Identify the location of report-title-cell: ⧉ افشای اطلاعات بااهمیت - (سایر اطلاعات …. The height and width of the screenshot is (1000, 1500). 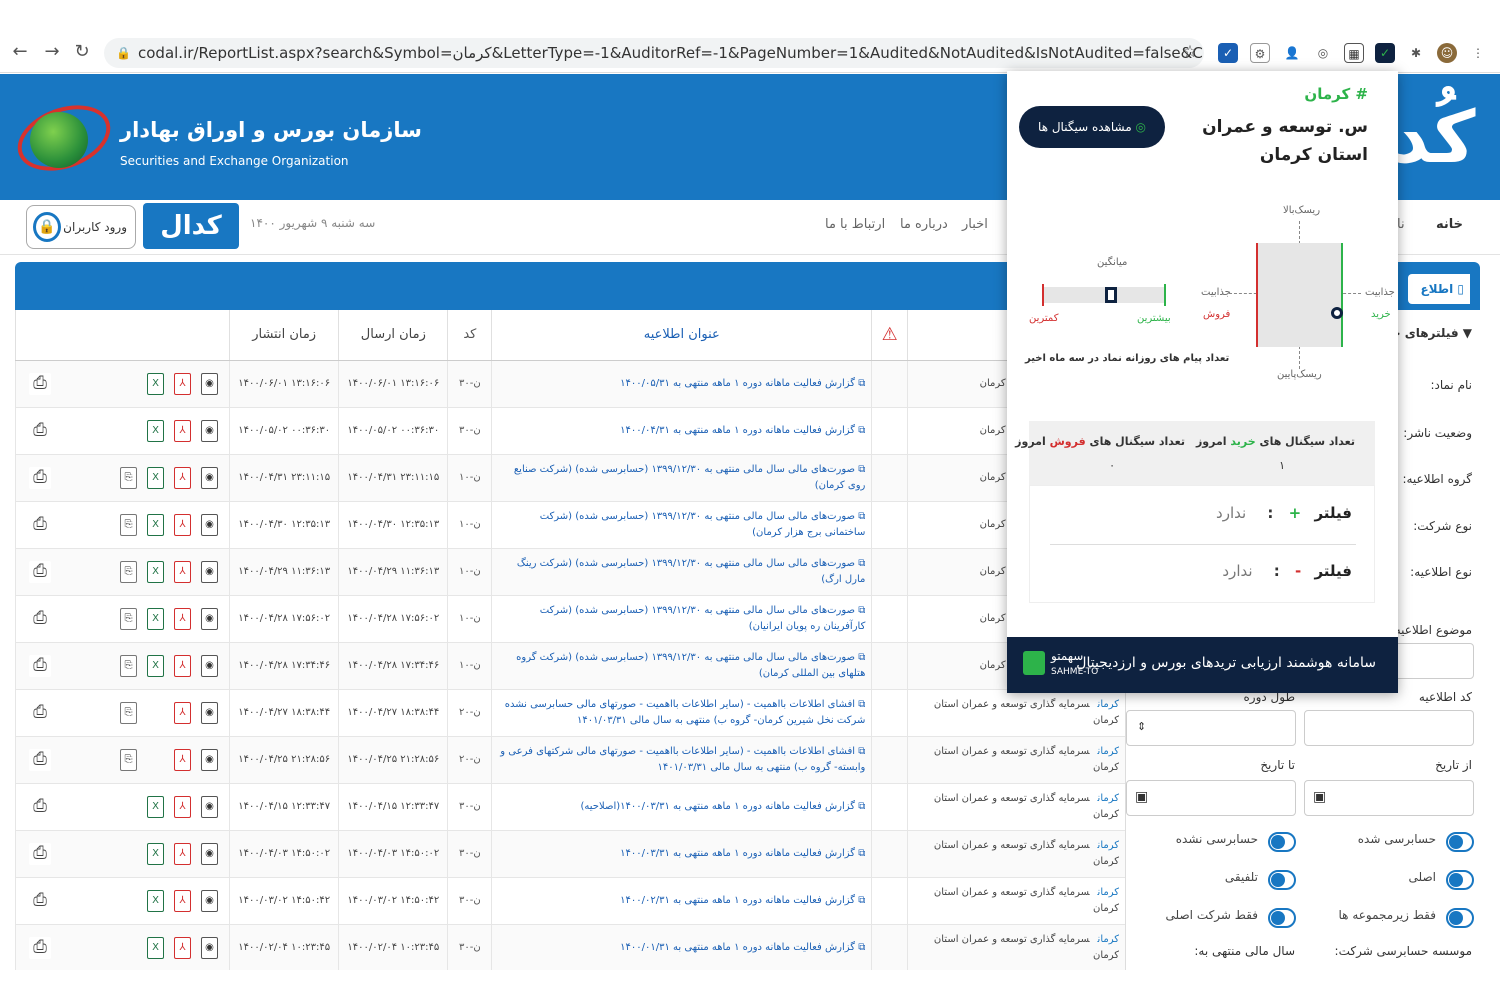
(681, 760).